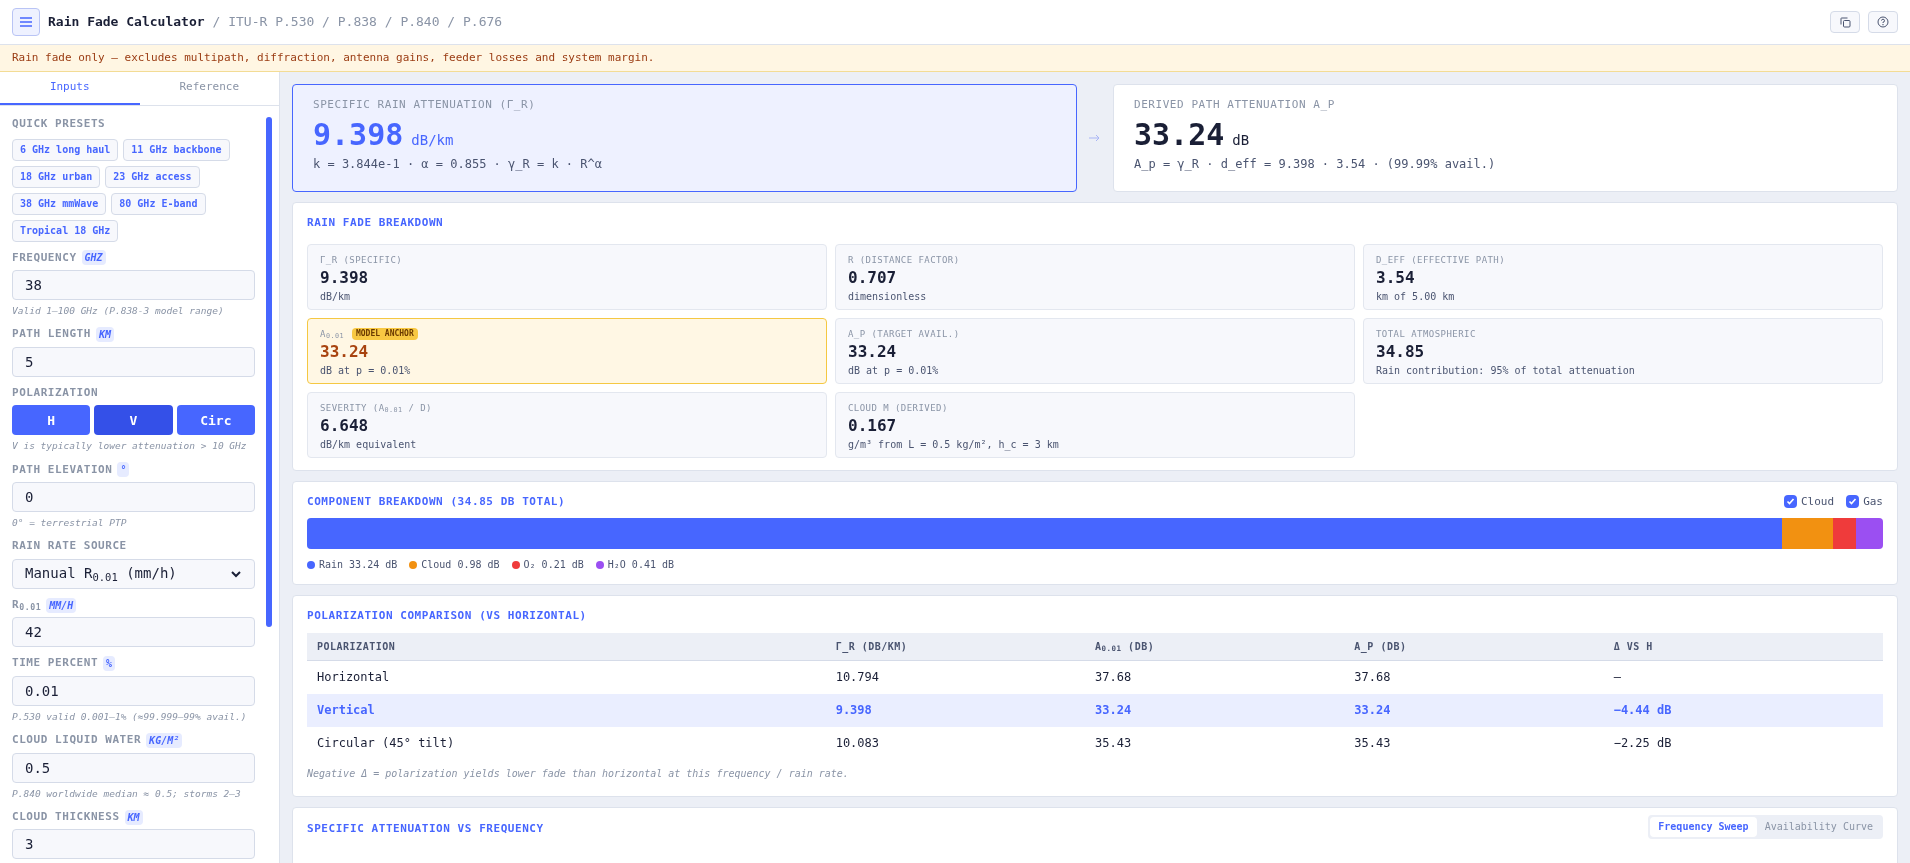 The image size is (1910, 863). What do you see at coordinates (857, 743) in the screenshot?
I see `table-cell-text: 10.083` at bounding box center [857, 743].